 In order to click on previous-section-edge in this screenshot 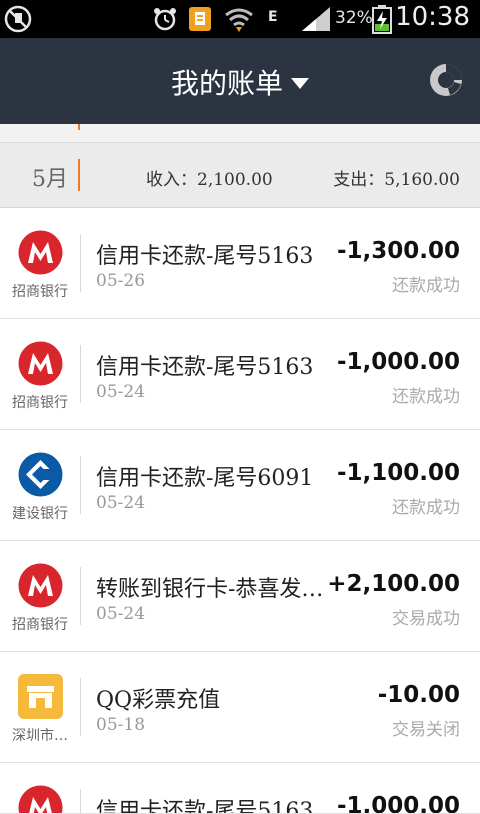, I will do `click(240, 133)`.